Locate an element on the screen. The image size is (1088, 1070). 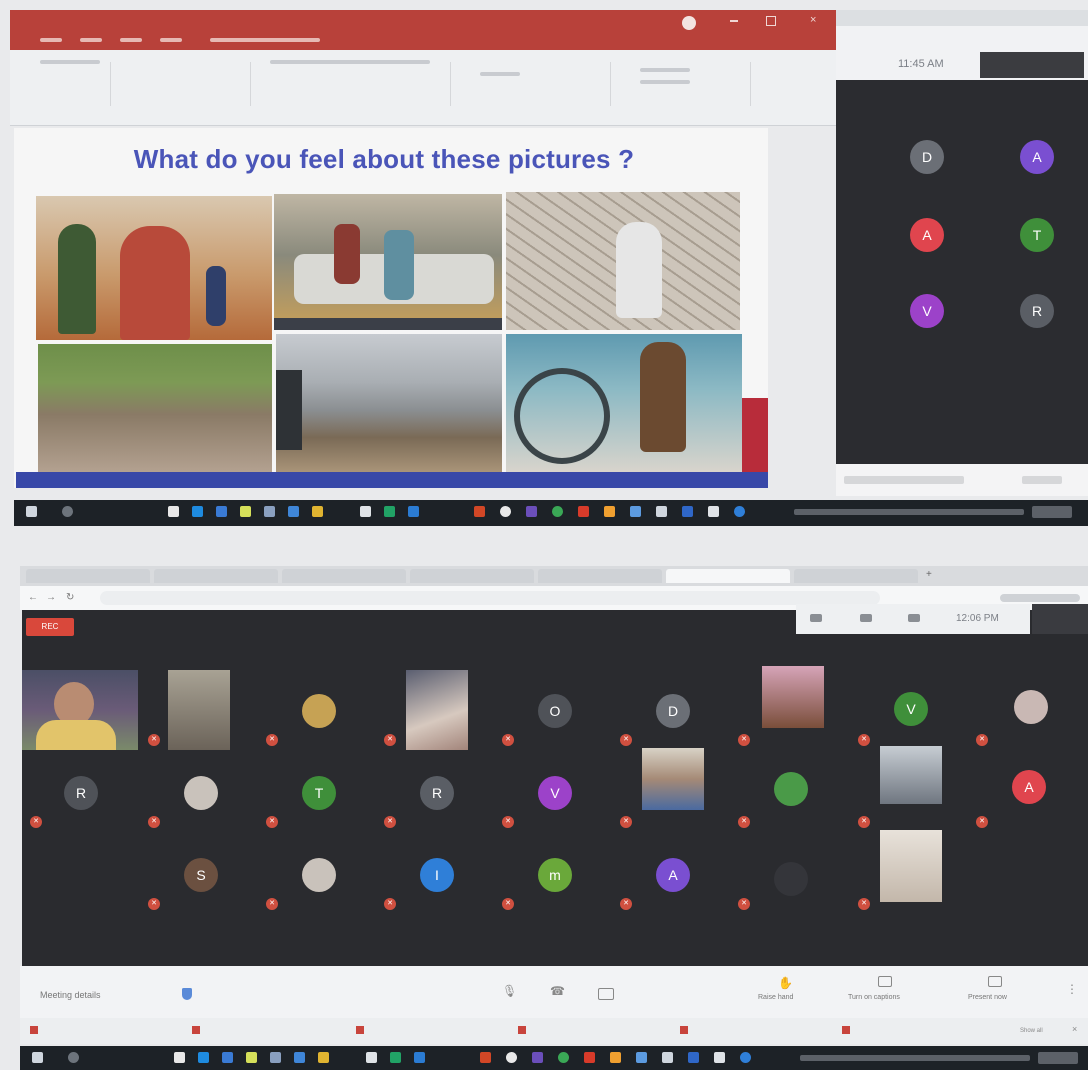
participant-avatar: T is located at coordinates (319, 793).